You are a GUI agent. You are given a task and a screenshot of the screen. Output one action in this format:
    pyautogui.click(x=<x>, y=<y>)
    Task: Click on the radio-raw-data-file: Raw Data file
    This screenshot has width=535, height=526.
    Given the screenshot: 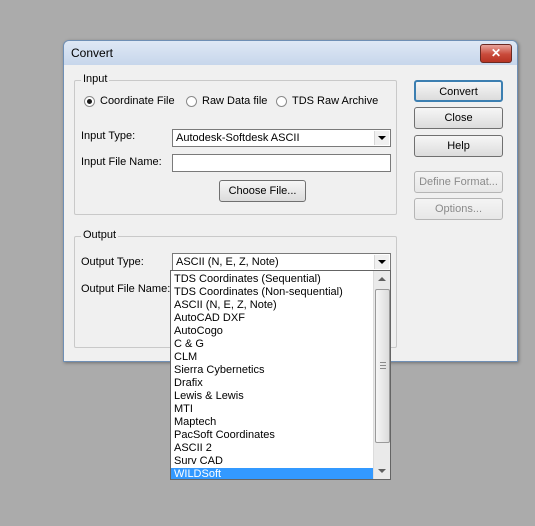 What is the action you would take?
    pyautogui.click(x=226, y=101)
    